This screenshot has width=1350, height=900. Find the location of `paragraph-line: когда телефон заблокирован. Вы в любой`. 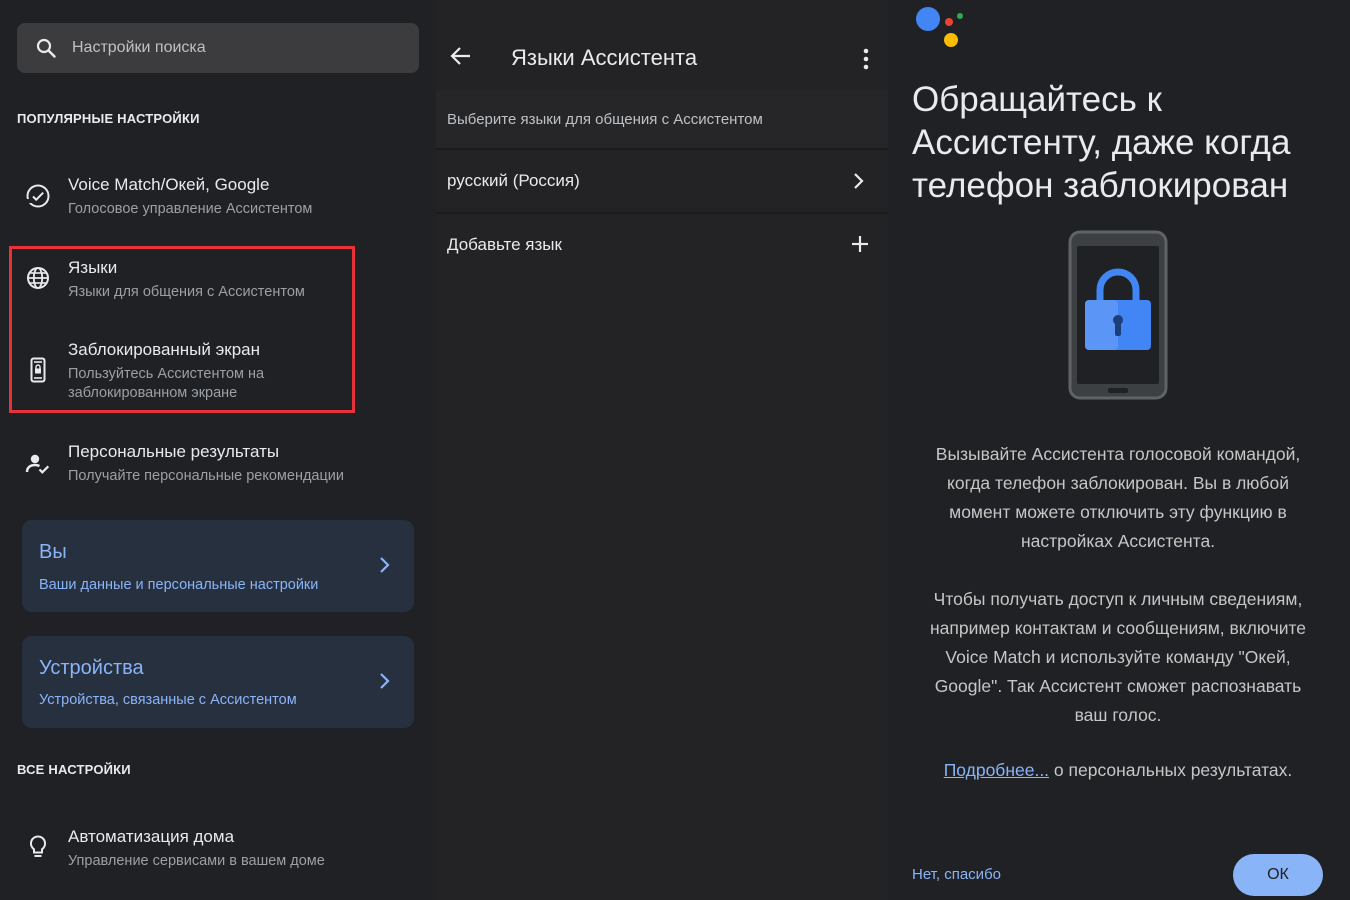

paragraph-line: когда телефон заблокирован. Вы в любой is located at coordinates (1118, 483).